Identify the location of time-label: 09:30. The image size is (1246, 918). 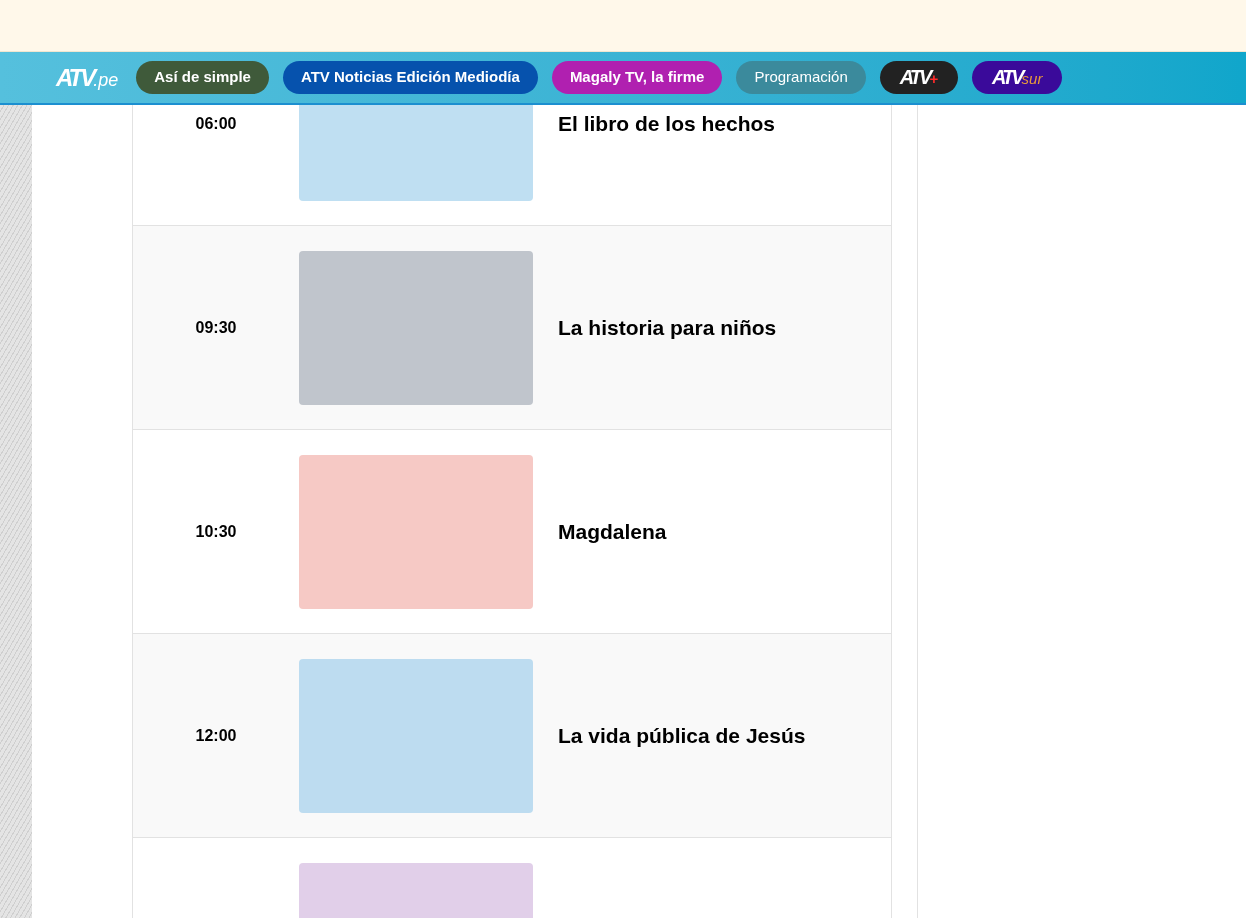
(216, 327).